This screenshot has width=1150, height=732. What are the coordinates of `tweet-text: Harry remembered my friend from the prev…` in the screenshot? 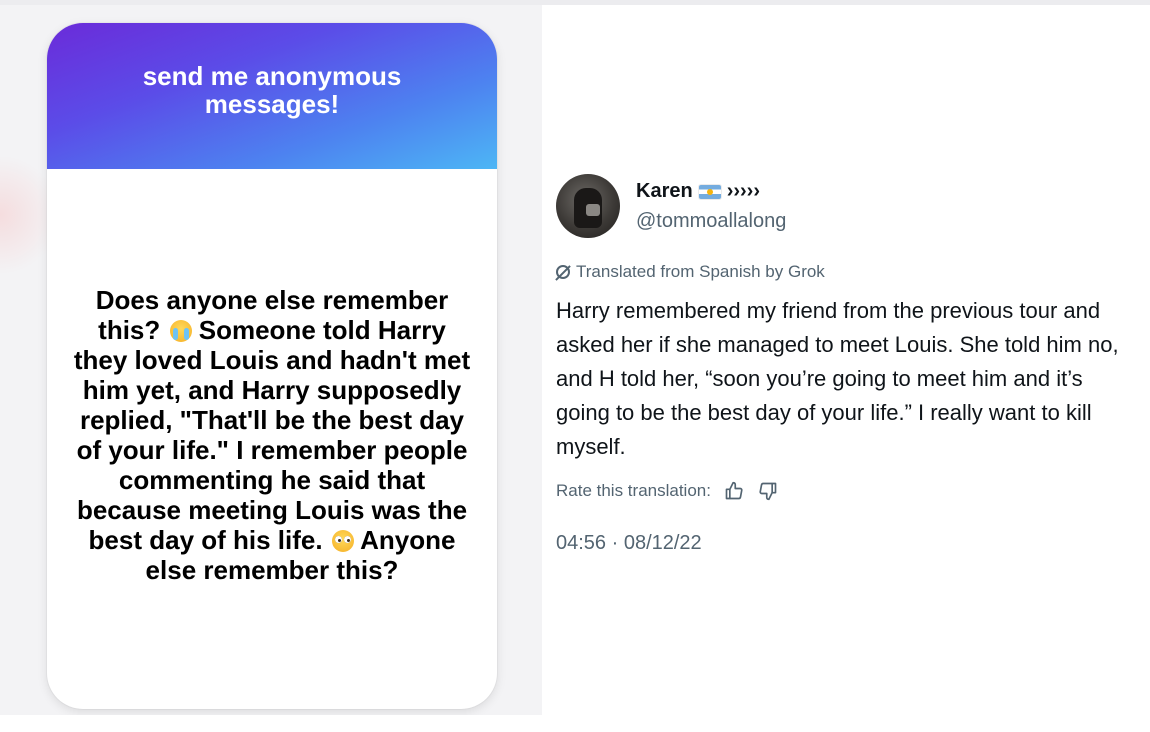 It's located at (837, 378).